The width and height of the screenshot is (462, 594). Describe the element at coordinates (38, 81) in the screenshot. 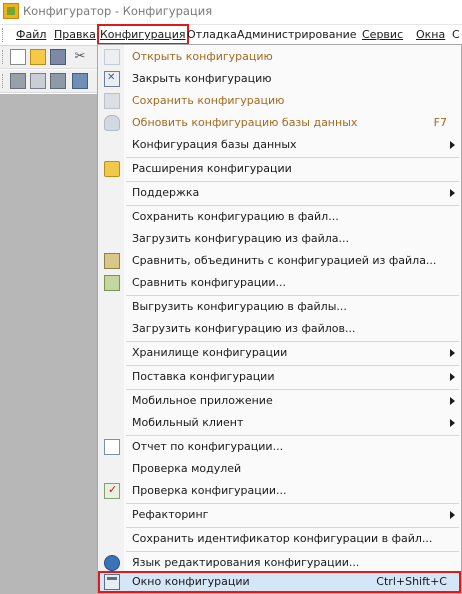

I see `properties-icon` at that location.